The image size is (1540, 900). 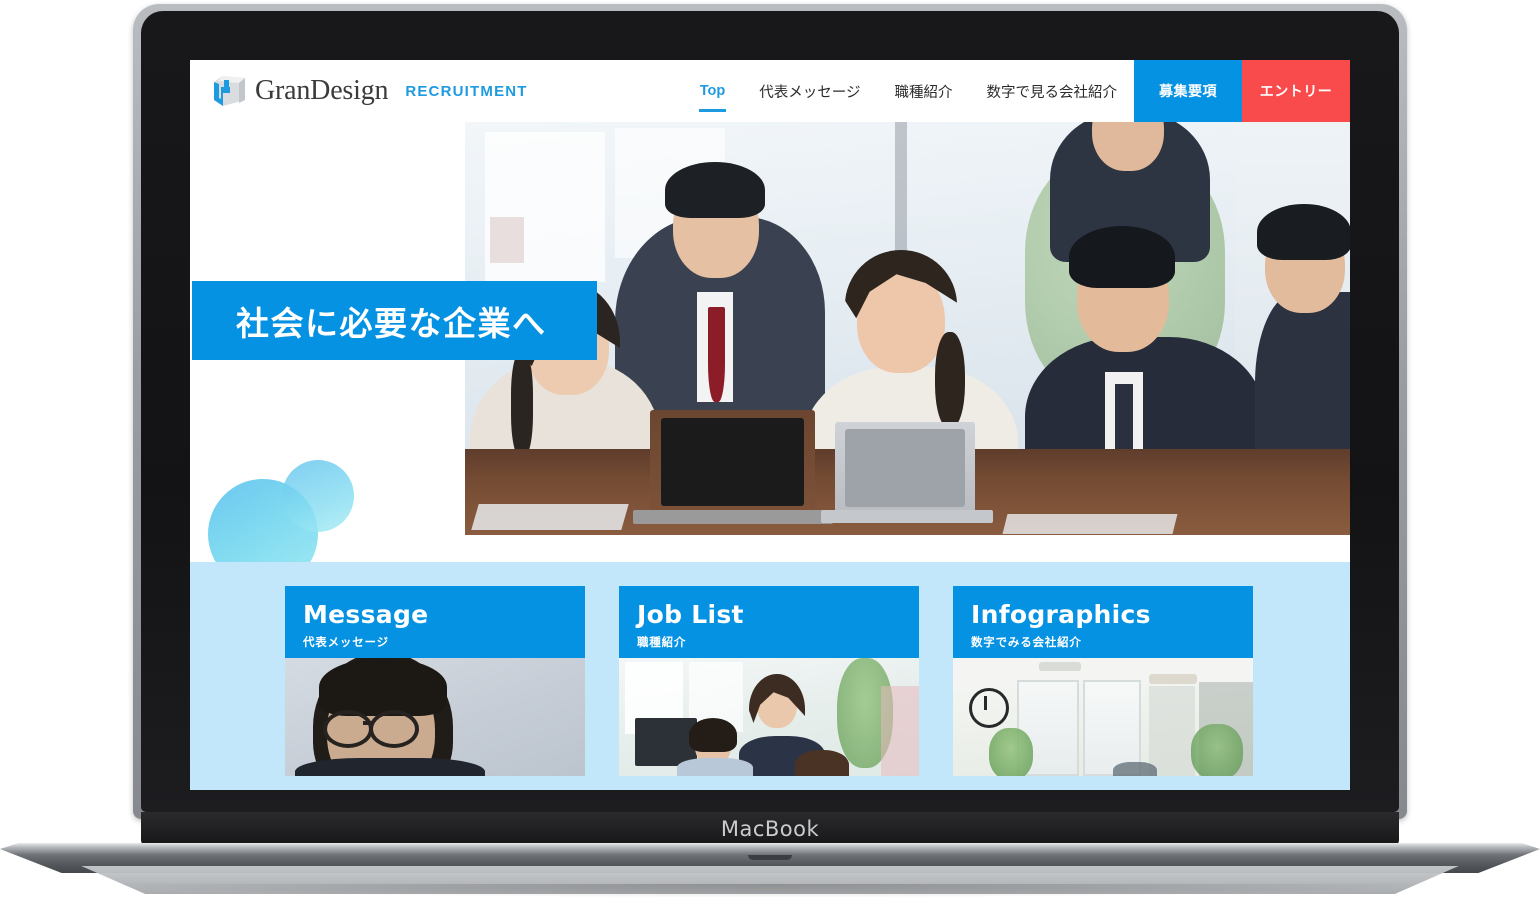 I want to click on decor-bubble-small, so click(x=318, y=496).